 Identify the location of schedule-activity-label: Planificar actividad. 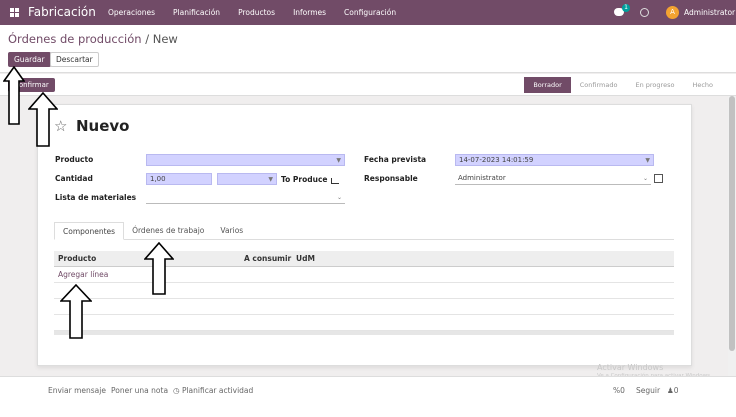
(217, 390).